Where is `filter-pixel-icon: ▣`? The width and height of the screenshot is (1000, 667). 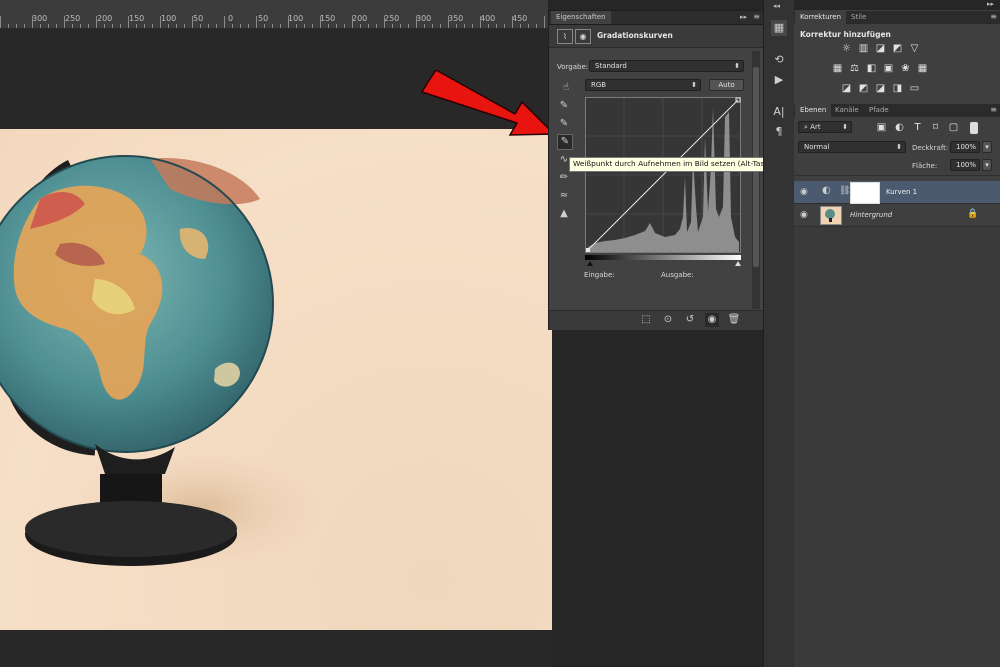
filter-pixel-icon: ▣ is located at coordinates (881, 128).